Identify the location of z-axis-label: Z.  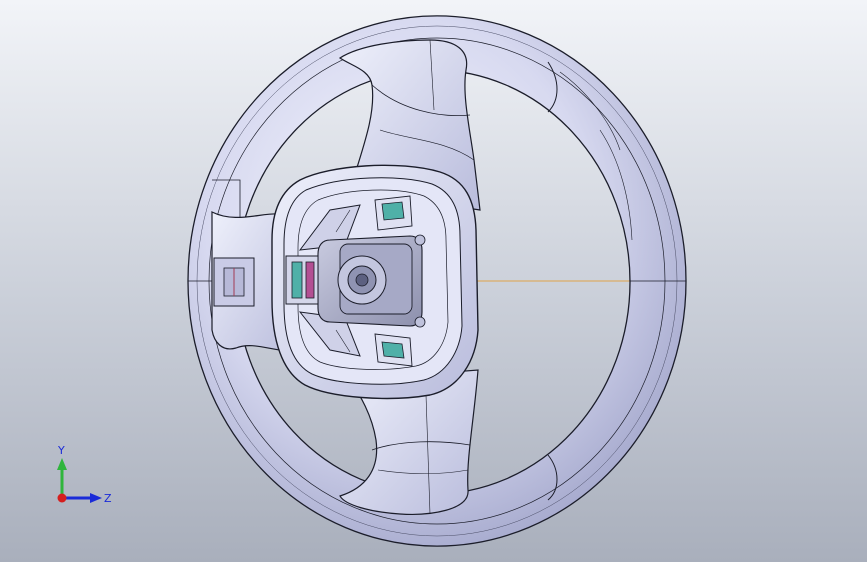
(108, 498).